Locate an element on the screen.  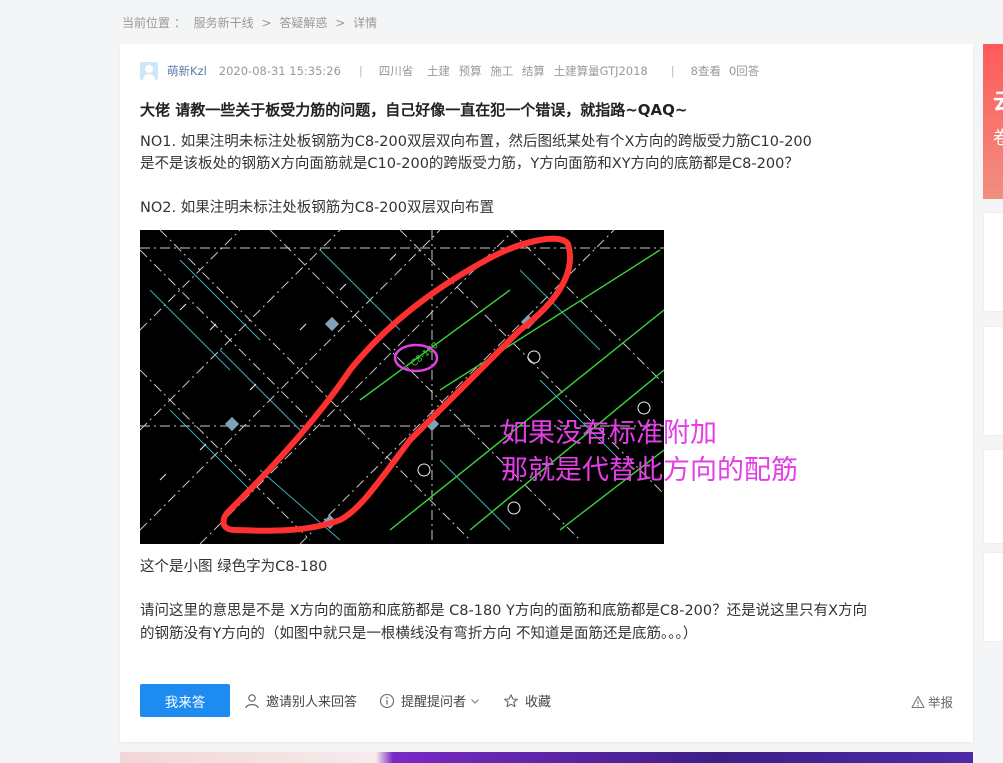
star-icon is located at coordinates (511, 700).